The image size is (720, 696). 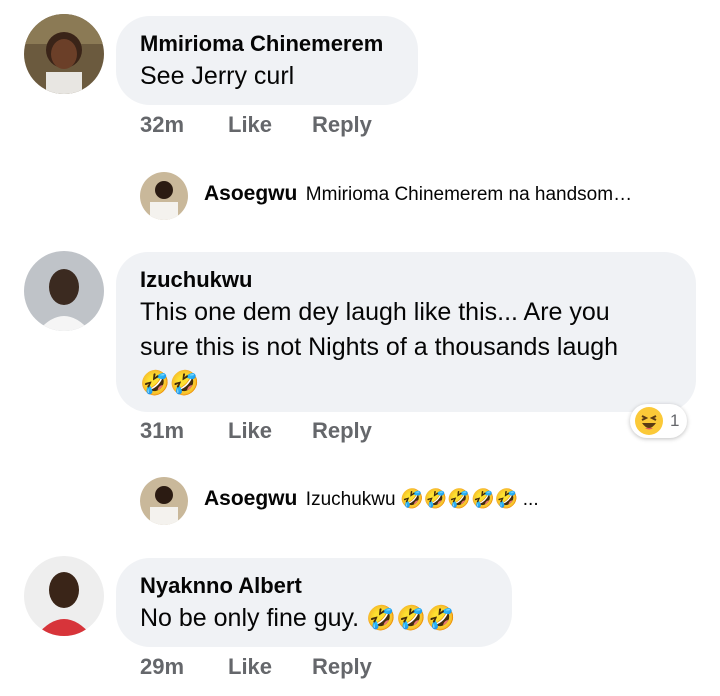 I want to click on comment-text: No be only fine guy. 🤣🤣🤣, so click(x=298, y=618).